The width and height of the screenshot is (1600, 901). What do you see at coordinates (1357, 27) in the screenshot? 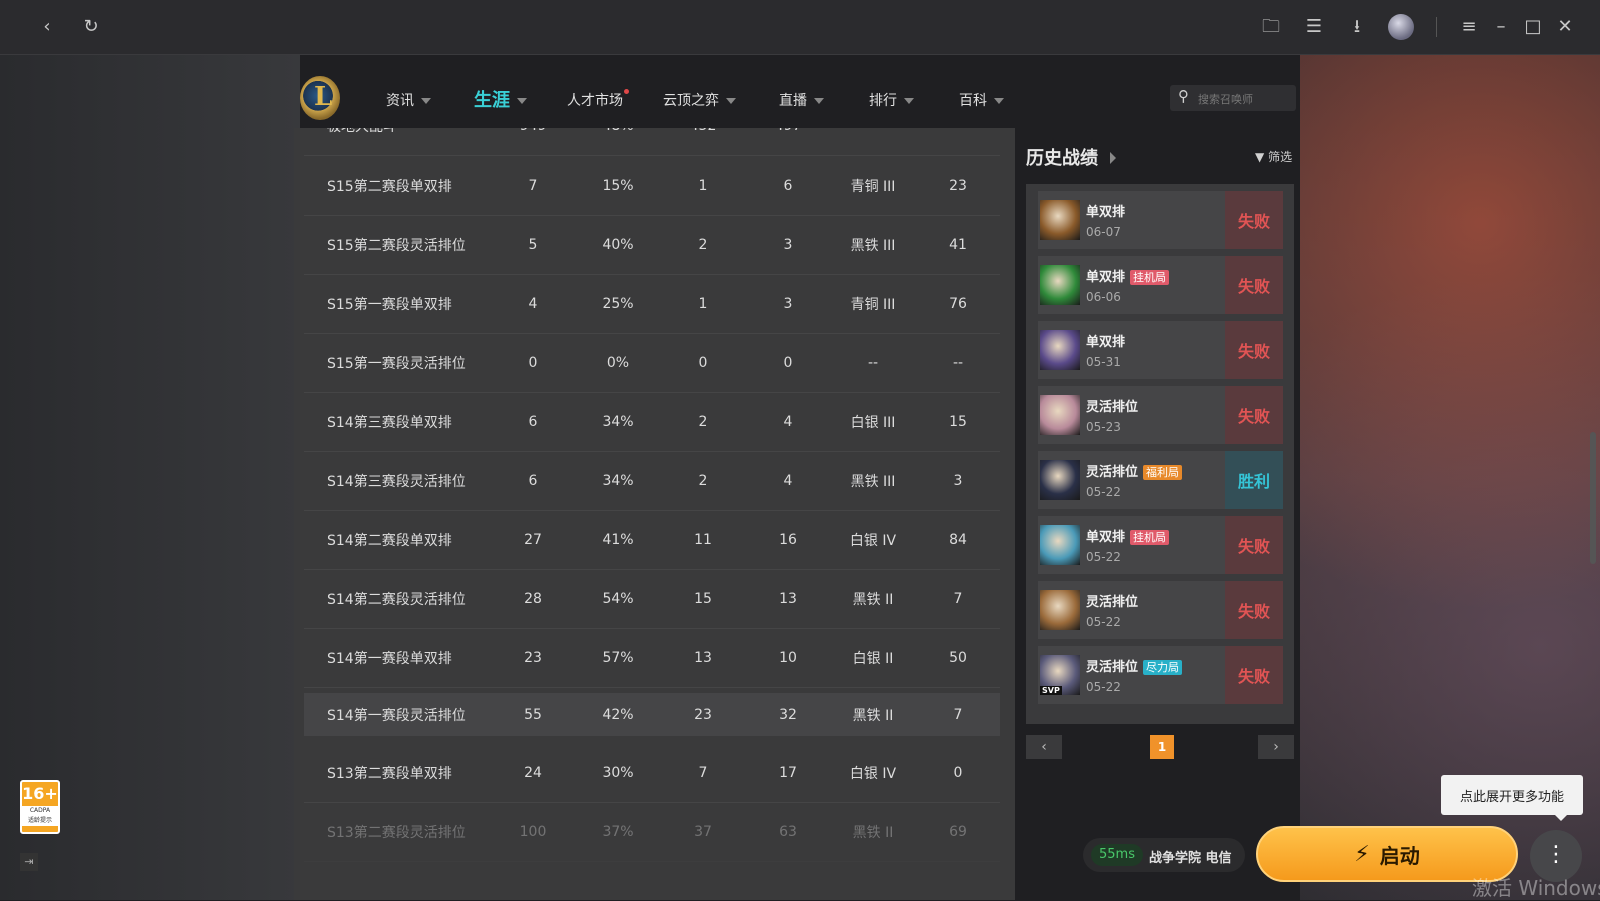
I see `download-icon: ⭳` at bounding box center [1357, 27].